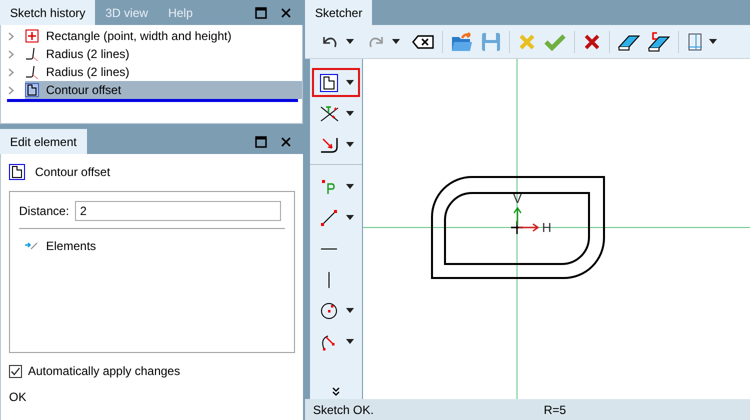  I want to click on circle-icon, so click(329, 311).